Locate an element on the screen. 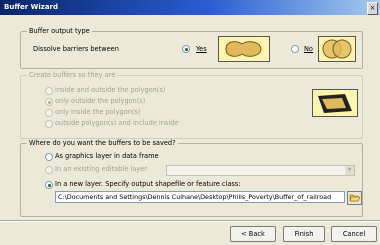  output-type-legend: Buffer output type is located at coordinates (59, 31).